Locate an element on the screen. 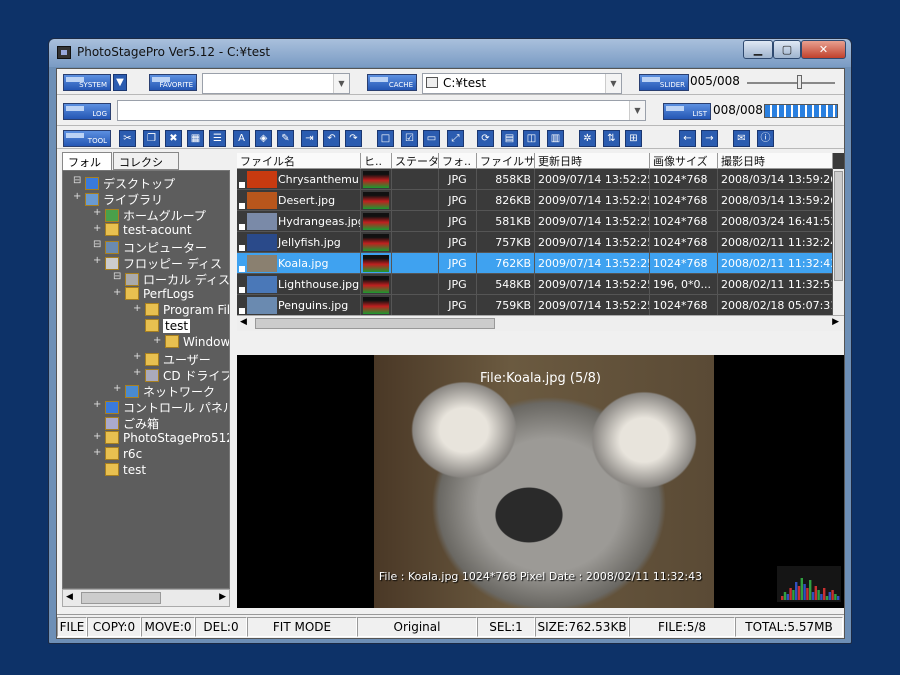 The image size is (900, 675). undo-icon: ↶ is located at coordinates (331, 138).